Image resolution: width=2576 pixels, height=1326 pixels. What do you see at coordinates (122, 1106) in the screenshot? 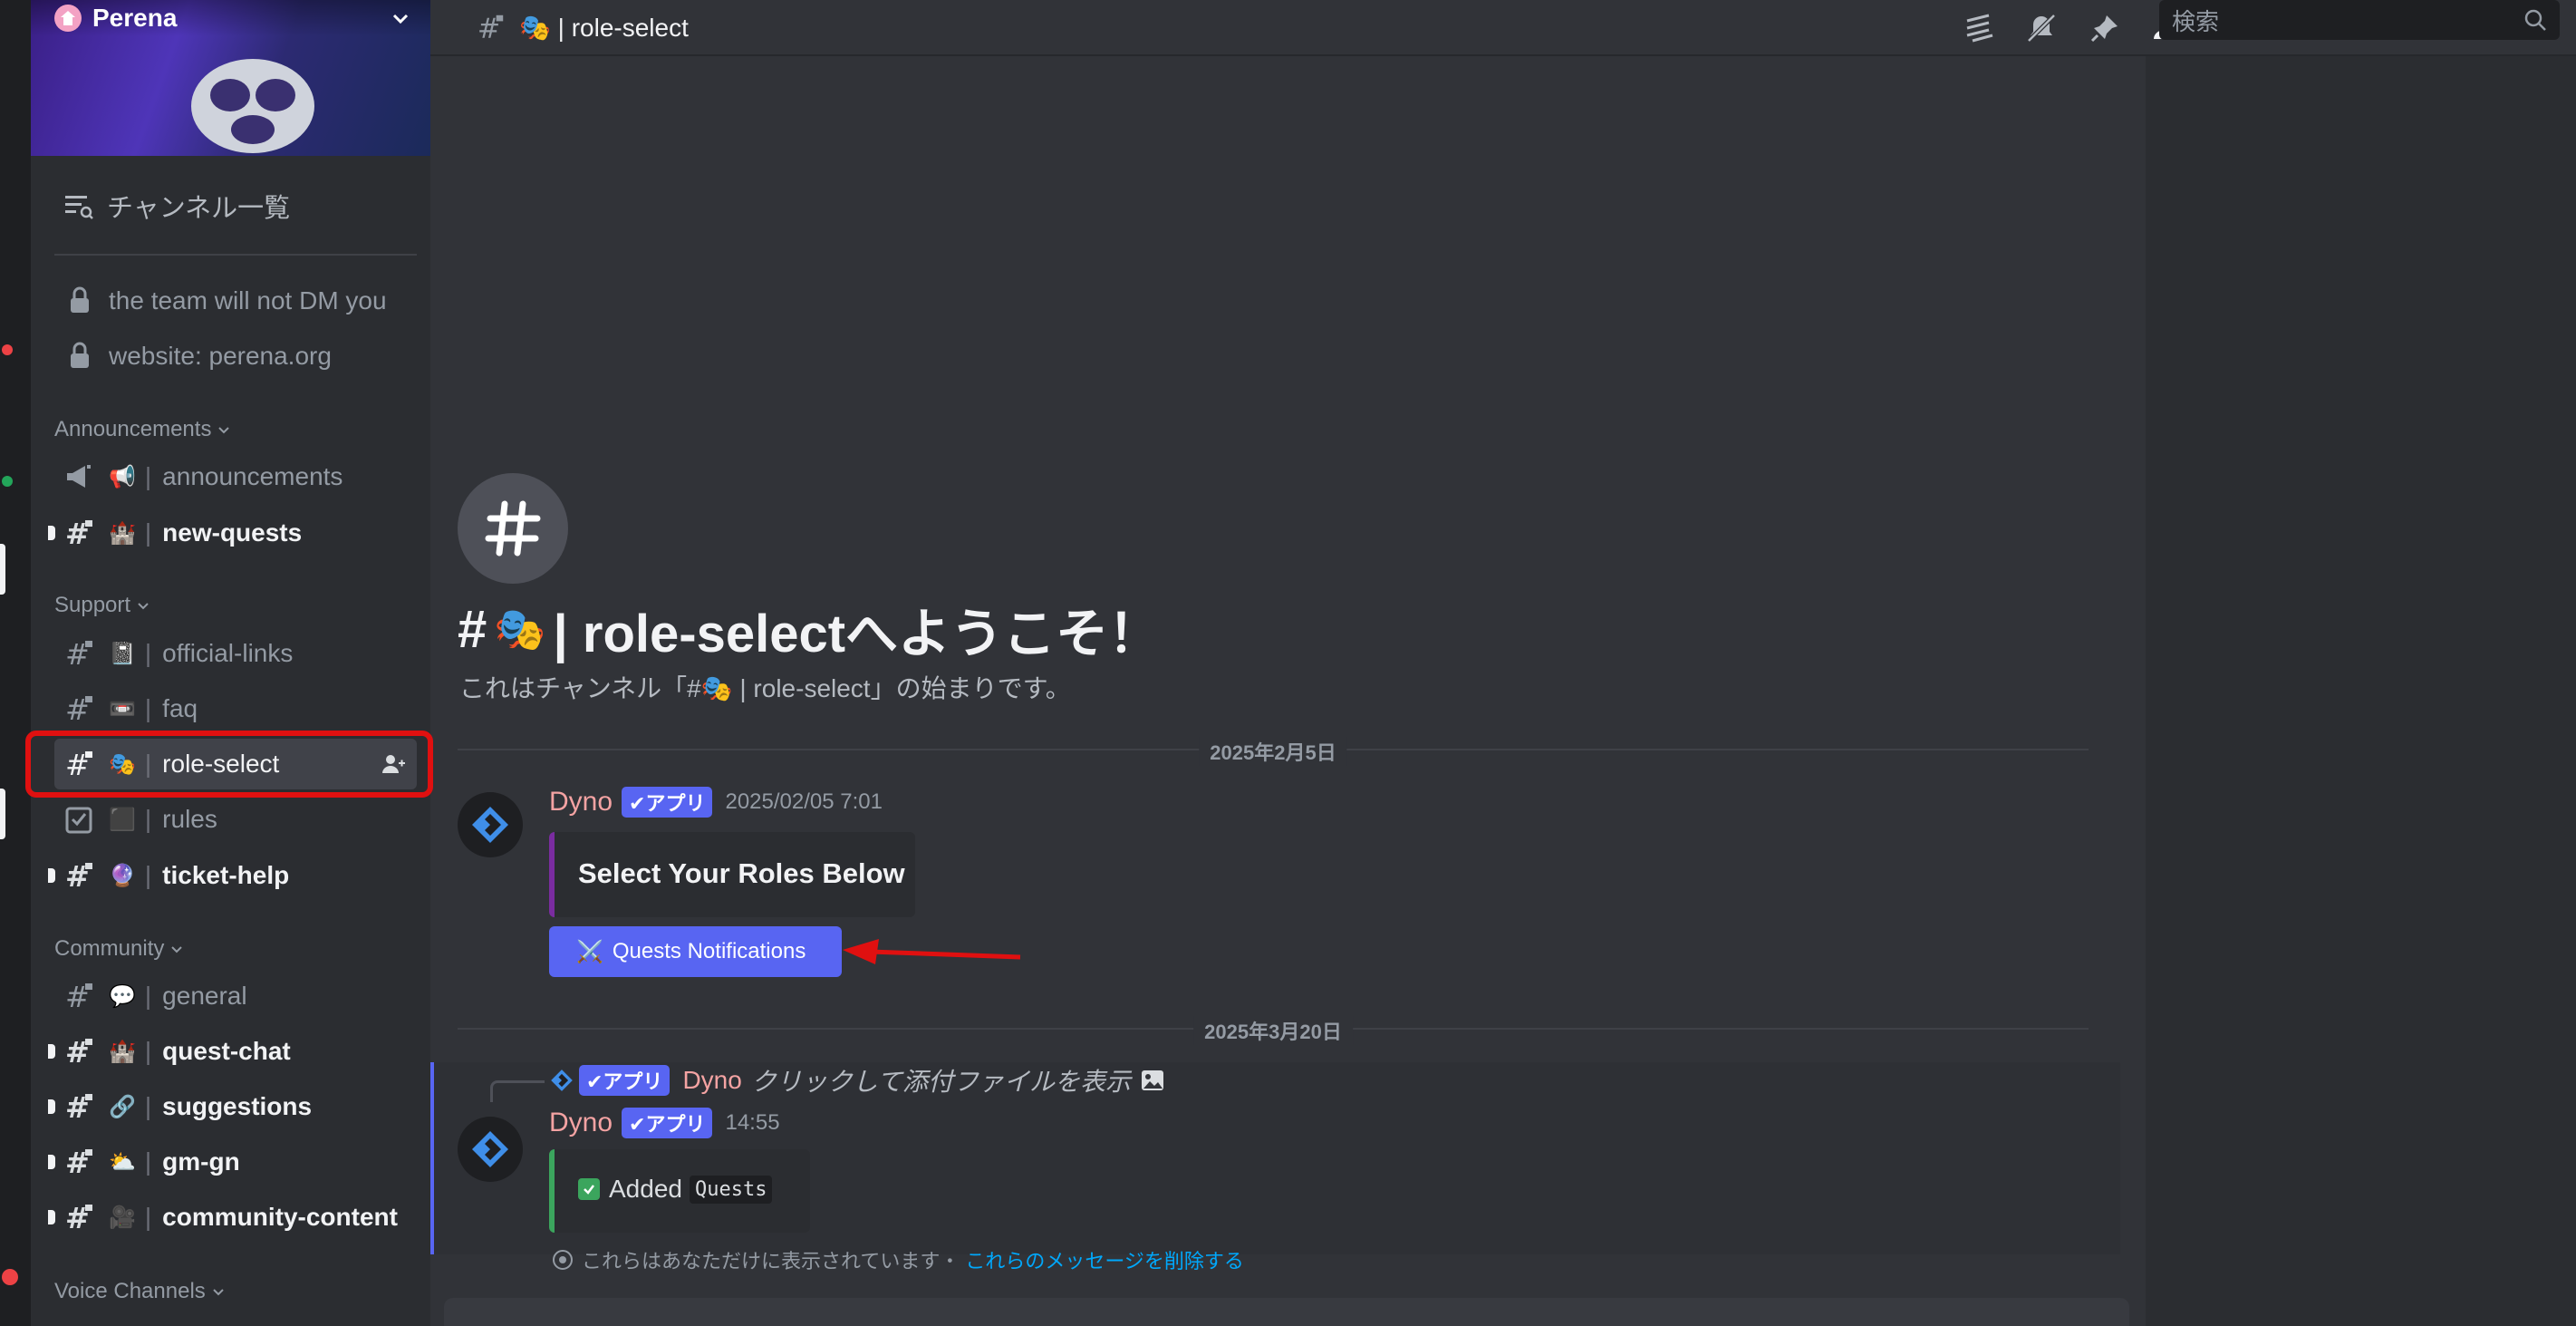
I see `channel-emoji: 🔗` at bounding box center [122, 1106].